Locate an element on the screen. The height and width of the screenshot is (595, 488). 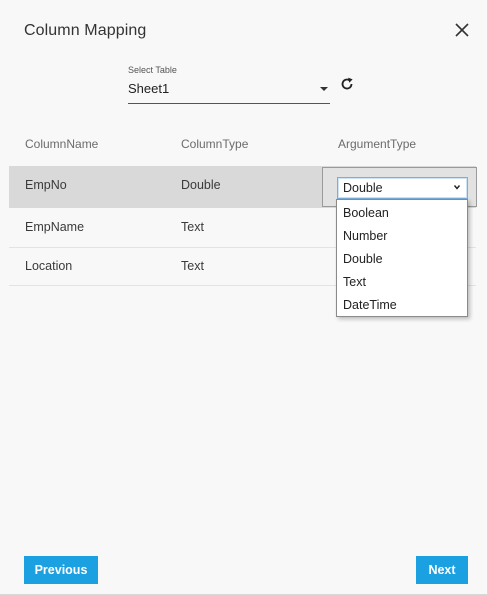
next-button: Next is located at coordinates (442, 570).